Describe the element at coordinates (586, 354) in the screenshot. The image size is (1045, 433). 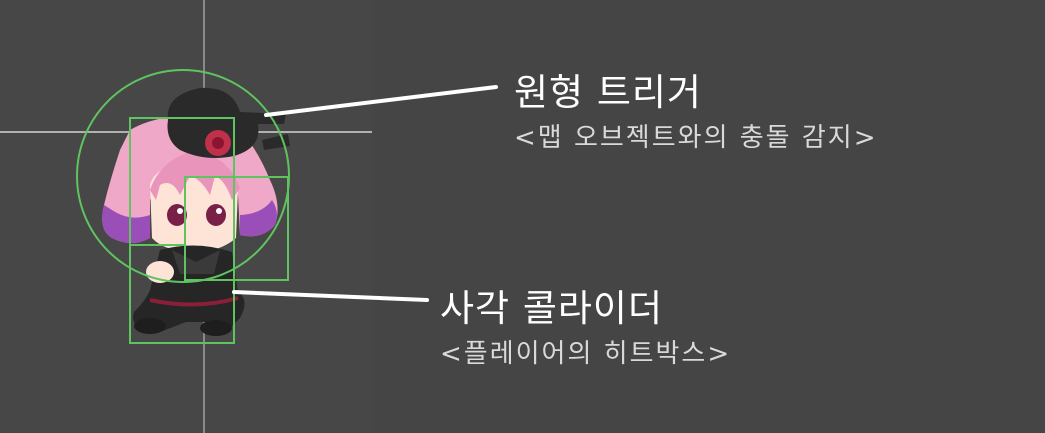
I see `box-collider-description: <플레이어의 히트박스>` at that location.